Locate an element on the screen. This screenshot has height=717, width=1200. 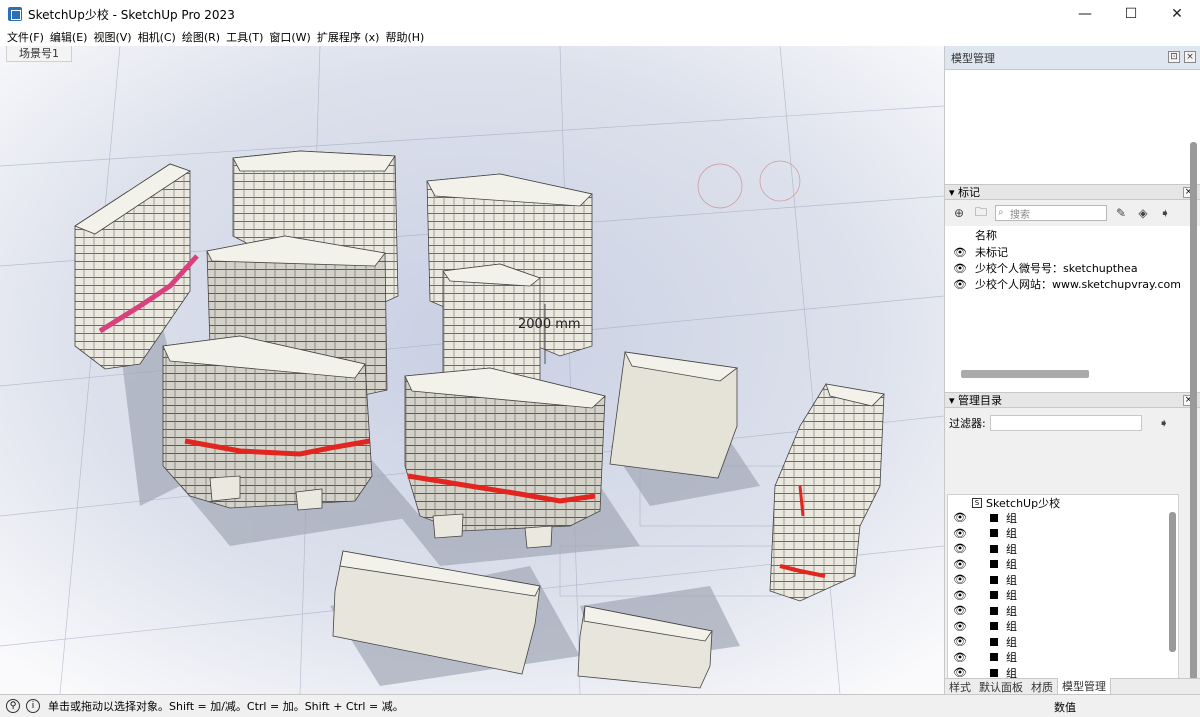
tag-row: 👁 未标记 is located at coordinates (1072, 252).